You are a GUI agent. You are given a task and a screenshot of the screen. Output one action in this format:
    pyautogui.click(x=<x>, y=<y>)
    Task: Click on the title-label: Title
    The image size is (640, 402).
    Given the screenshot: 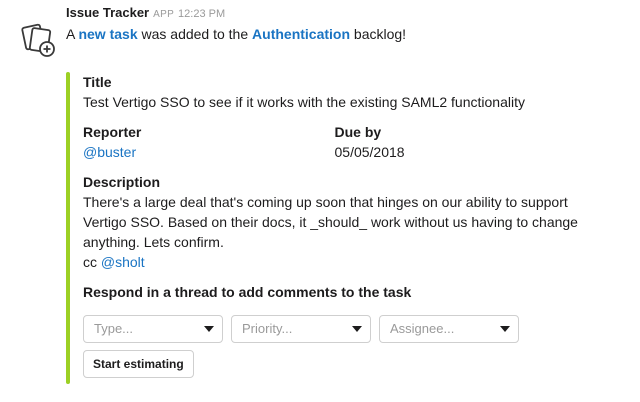 What is the action you would take?
    pyautogui.click(x=97, y=82)
    